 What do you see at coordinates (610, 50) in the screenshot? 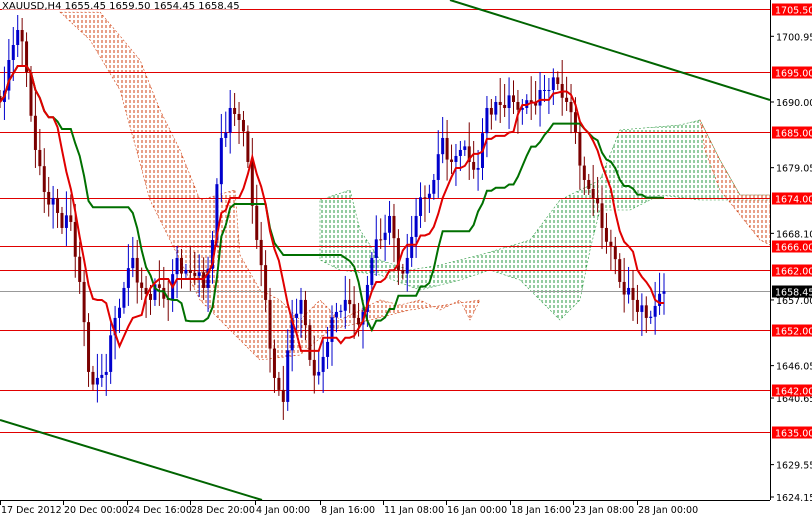
I see `trendline-upper` at bounding box center [610, 50].